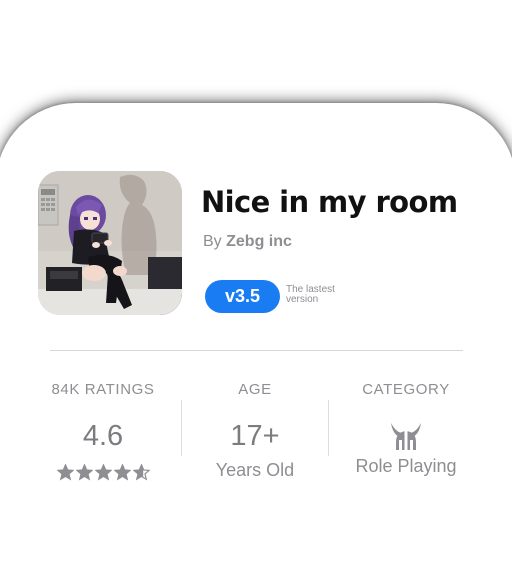 The height and width of the screenshot is (563, 512). Describe the element at coordinates (406, 437) in the screenshot. I see `viking-helmet-icon` at that location.